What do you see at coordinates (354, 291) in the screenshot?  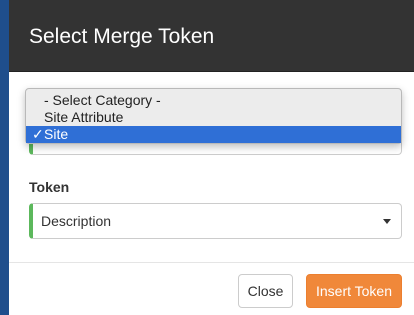 I see `insert-token-button: Insert Token` at bounding box center [354, 291].